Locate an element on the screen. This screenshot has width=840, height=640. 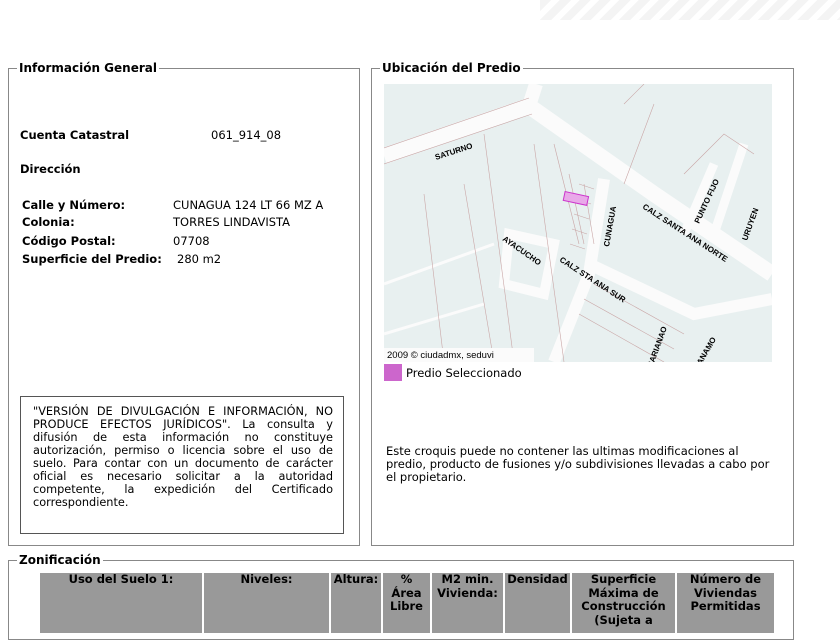
col-altura: Altura: is located at coordinates (356, 602).